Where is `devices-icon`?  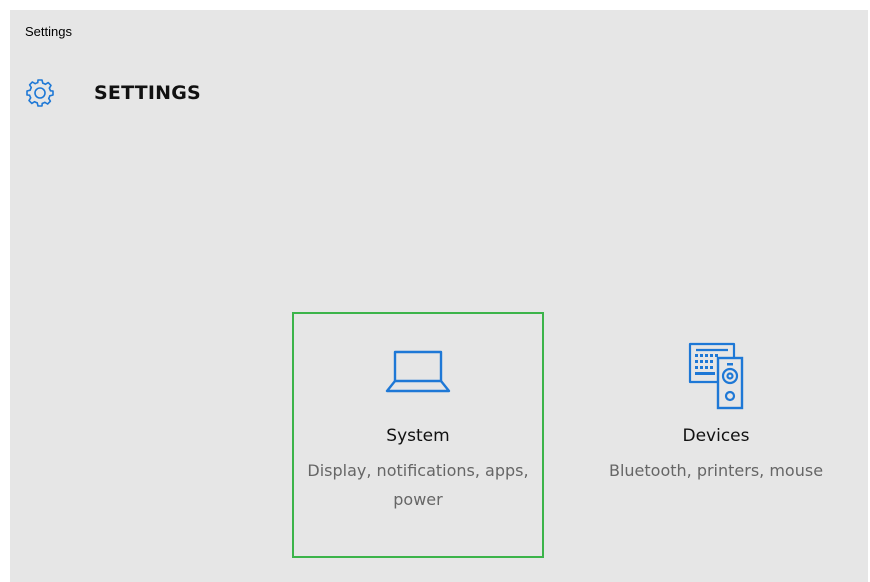 devices-icon is located at coordinates (716, 376).